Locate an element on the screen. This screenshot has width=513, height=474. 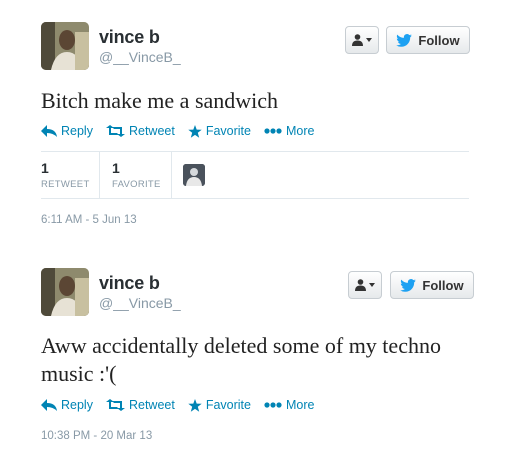
favorite-count: 1 is located at coordinates (116, 168).